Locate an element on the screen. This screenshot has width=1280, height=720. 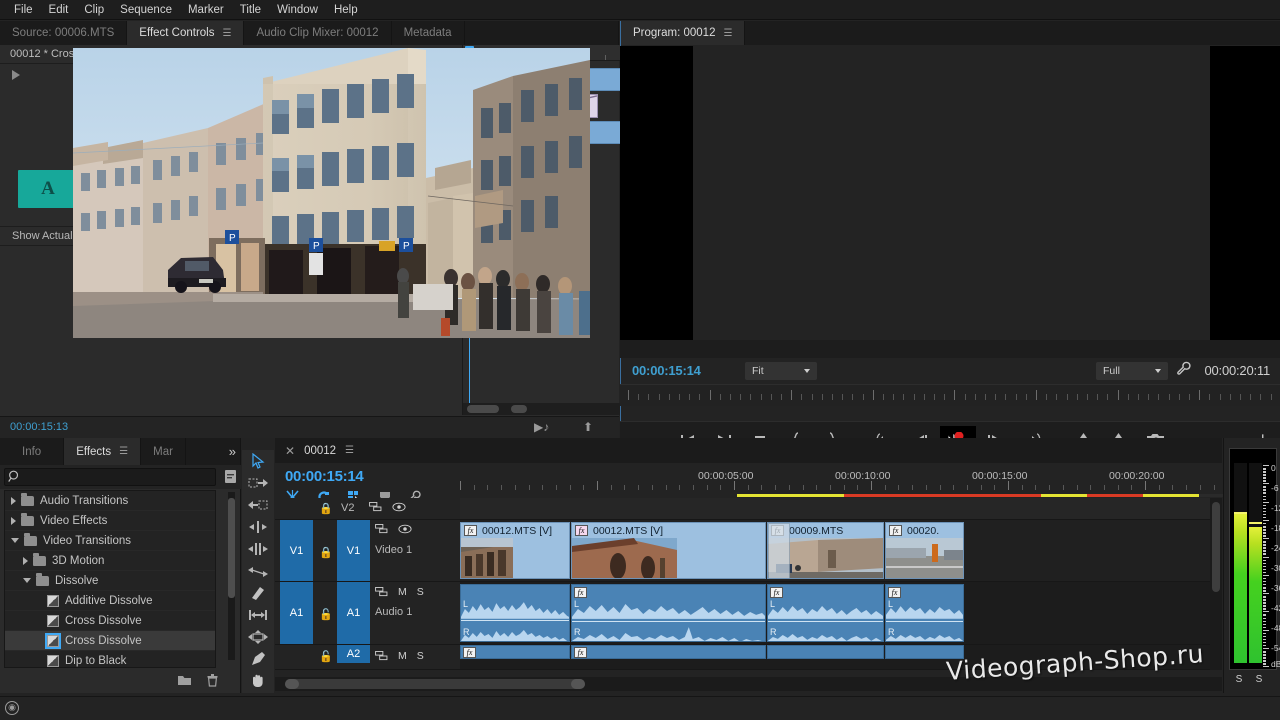
menu-window: Window is located at coordinates (297, 10).